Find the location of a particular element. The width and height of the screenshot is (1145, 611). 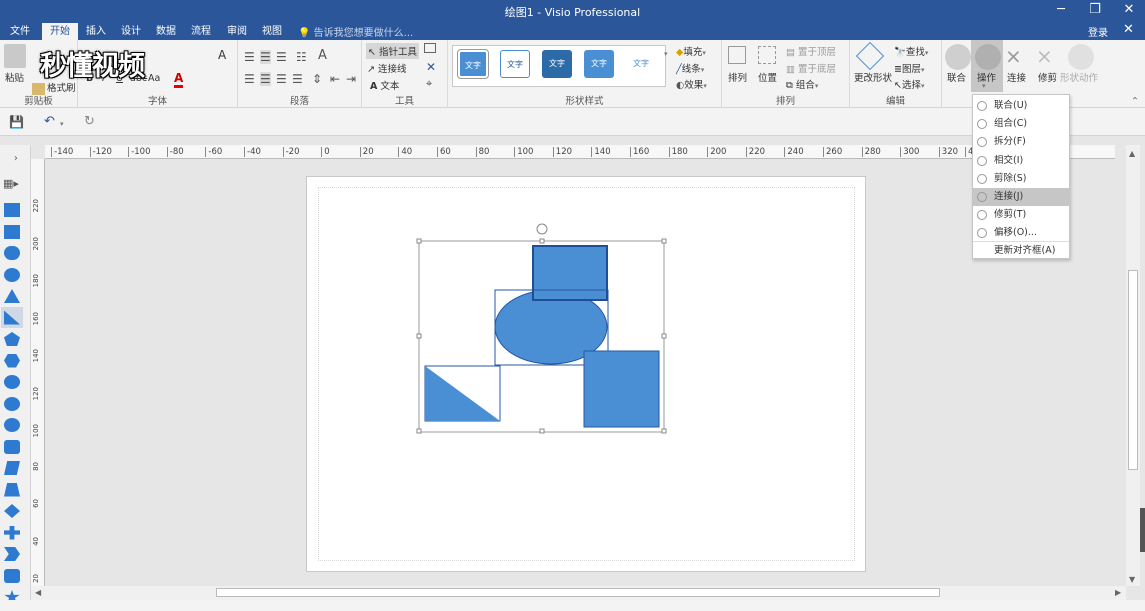

send-back-button: ▥ 置于底层 is located at coordinates (811, 68).